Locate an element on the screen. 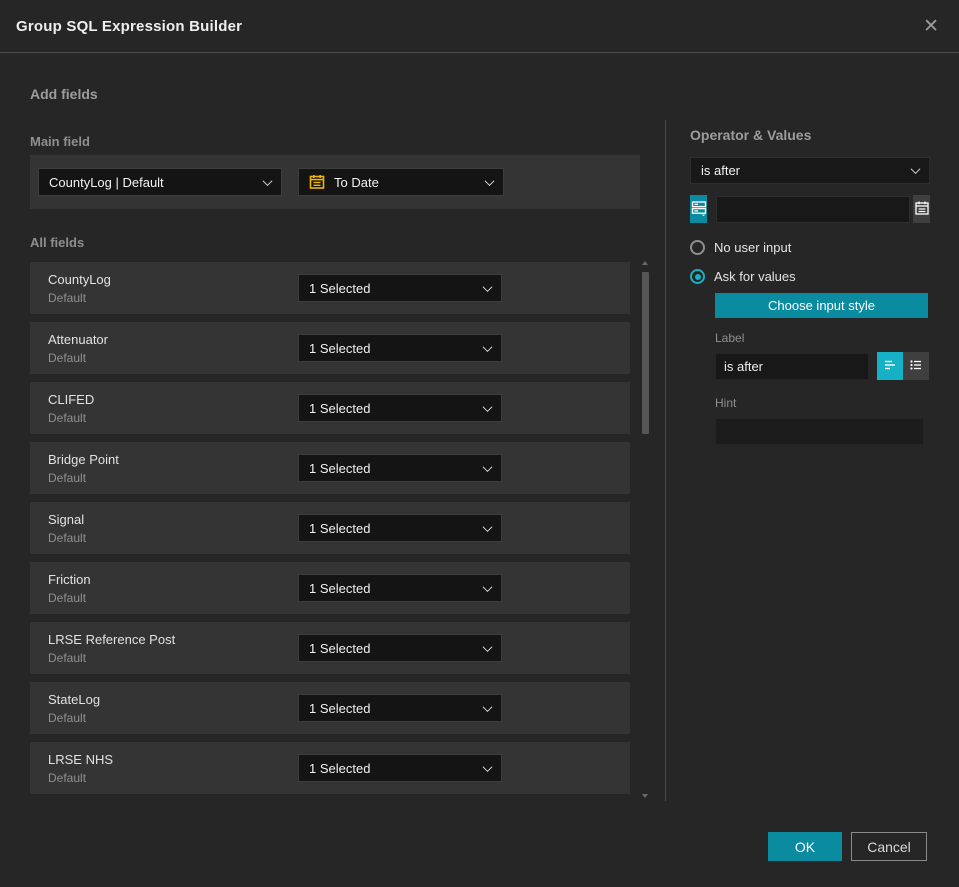 The width and height of the screenshot is (959, 887). main-field-select-value: CountyLog | Default is located at coordinates (106, 182).